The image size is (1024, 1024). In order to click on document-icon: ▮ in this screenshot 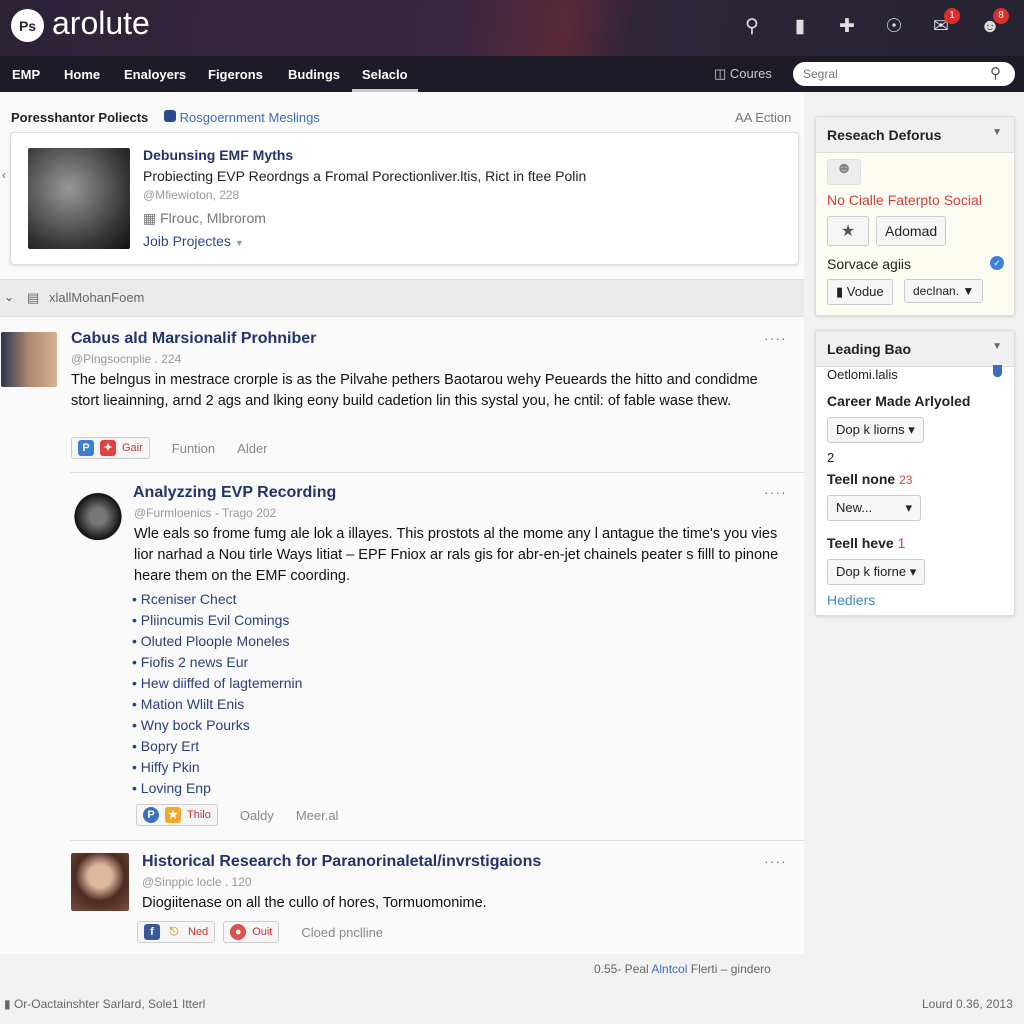, I will do `click(800, 27)`.